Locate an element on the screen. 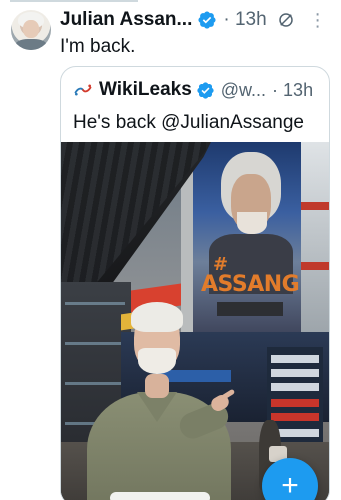 The width and height of the screenshot is (341, 500). quoted-author-name: WikiLeaks is located at coordinates (145, 90).